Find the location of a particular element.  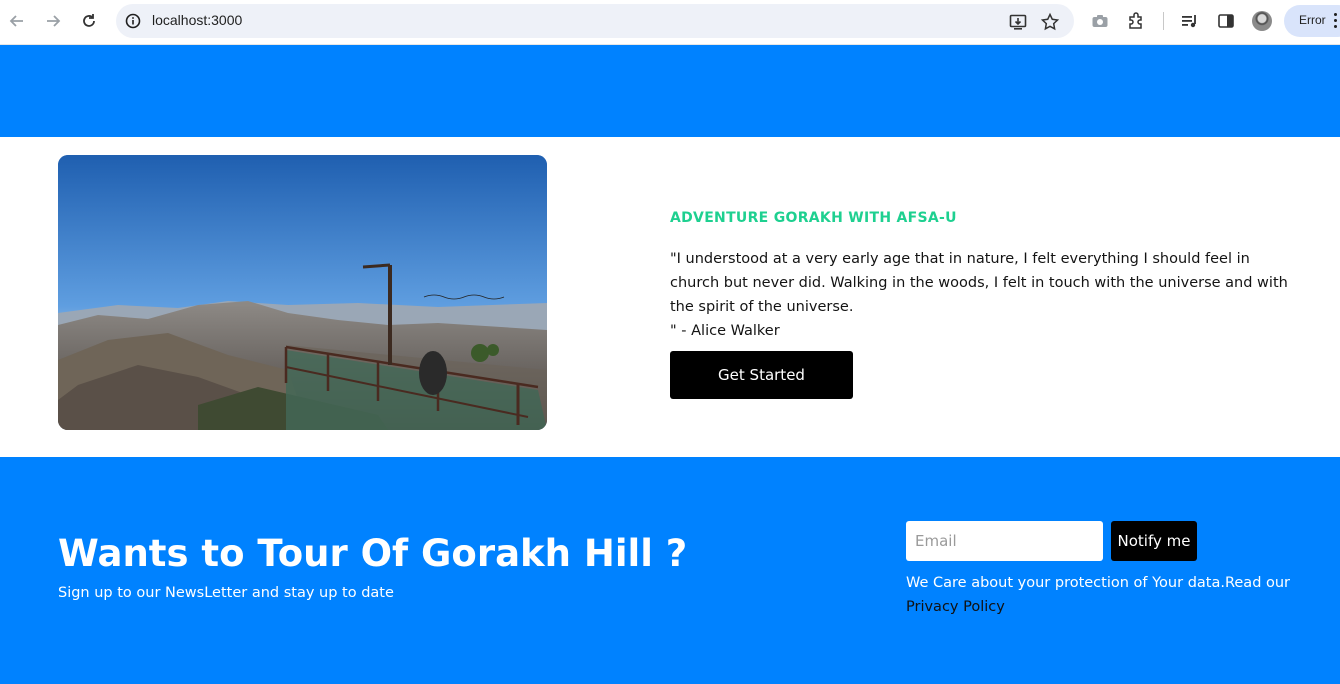

back-arrow-icon is located at coordinates (17, 21).